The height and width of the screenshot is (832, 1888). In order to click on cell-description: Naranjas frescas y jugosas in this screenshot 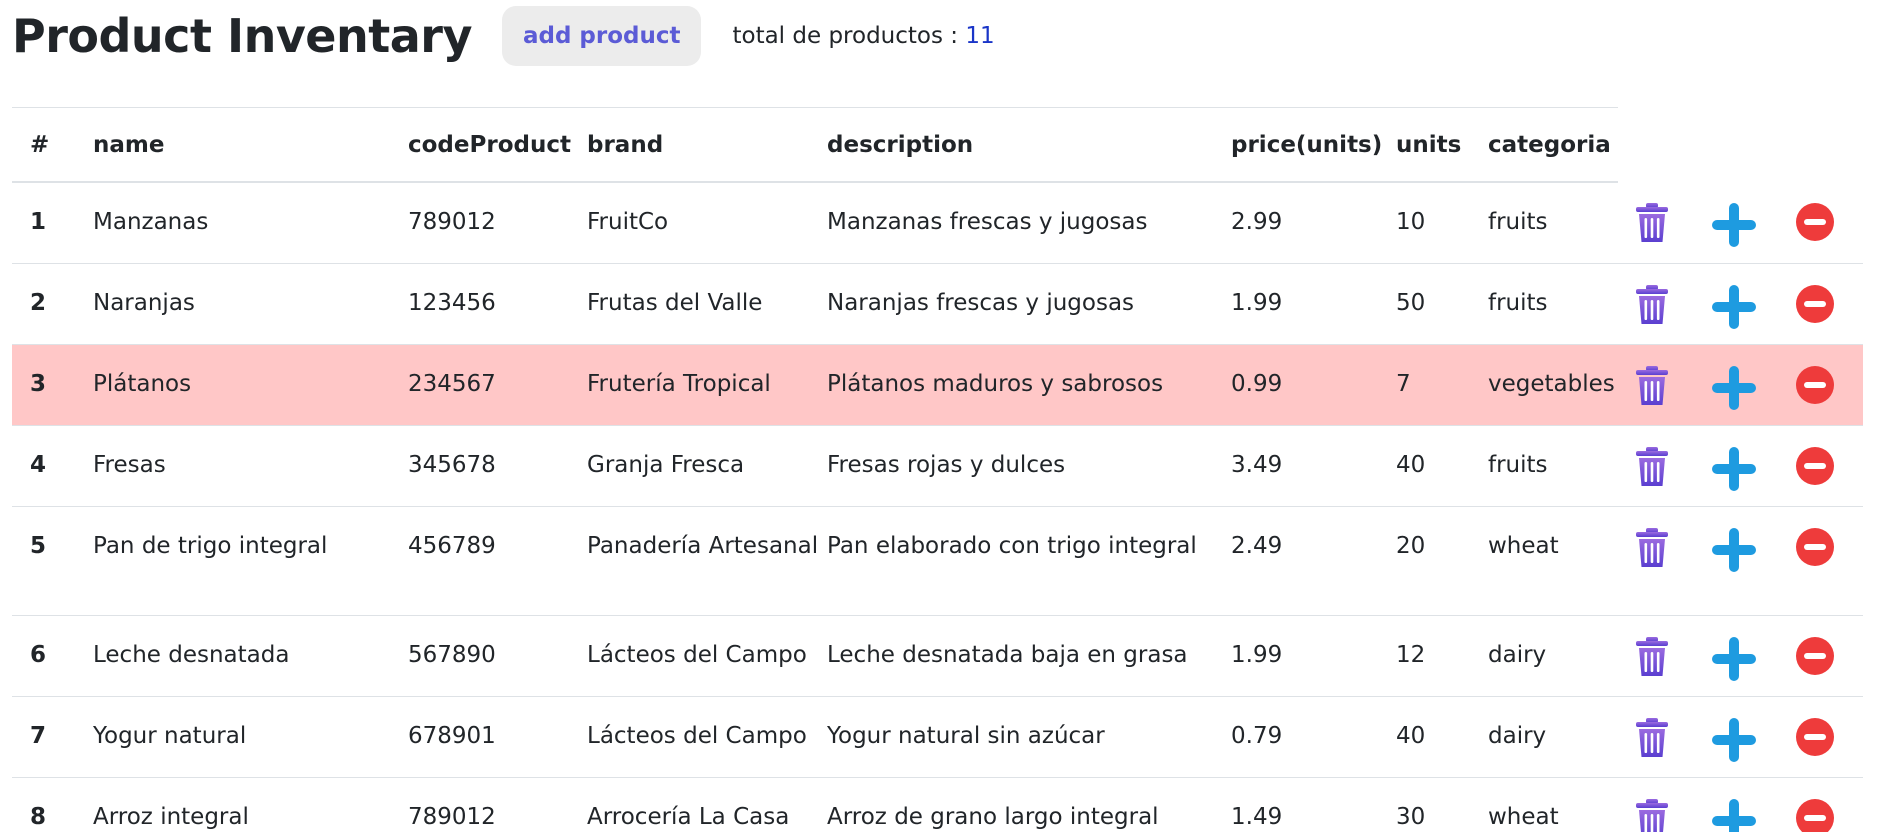, I will do `click(1029, 304)`.